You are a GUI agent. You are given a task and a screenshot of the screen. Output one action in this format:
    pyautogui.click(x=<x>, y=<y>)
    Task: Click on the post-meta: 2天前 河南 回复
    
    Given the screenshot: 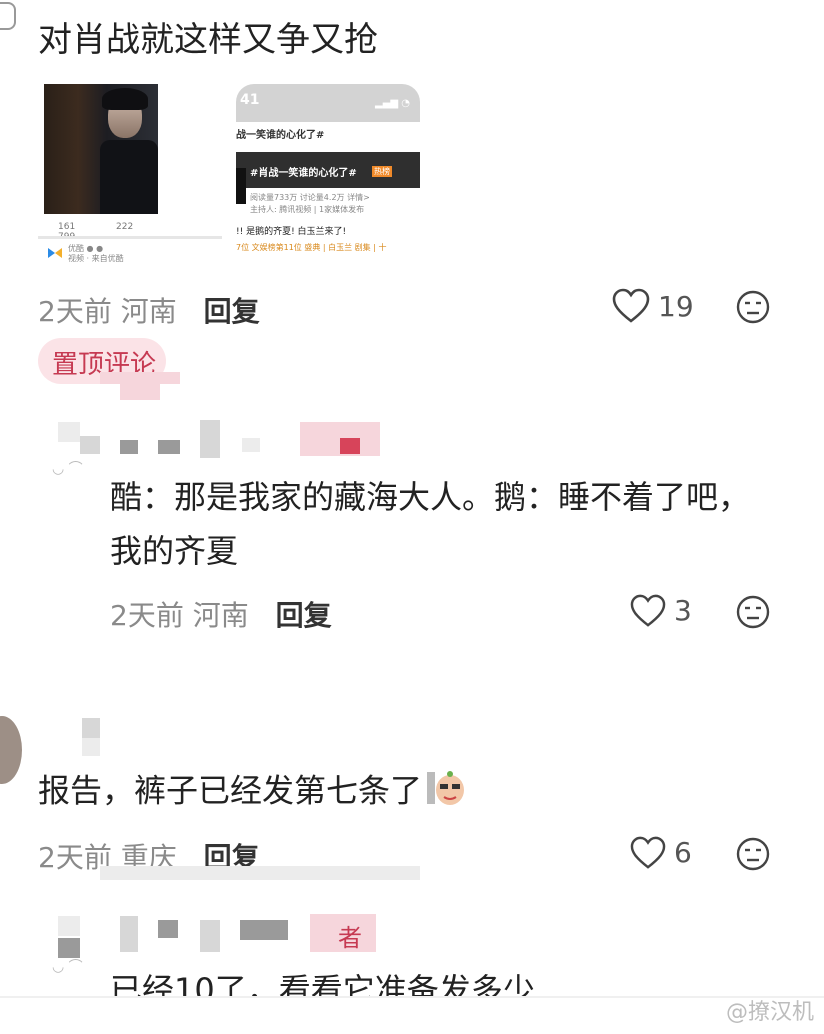 What is the action you would take?
    pyautogui.click(x=149, y=311)
    